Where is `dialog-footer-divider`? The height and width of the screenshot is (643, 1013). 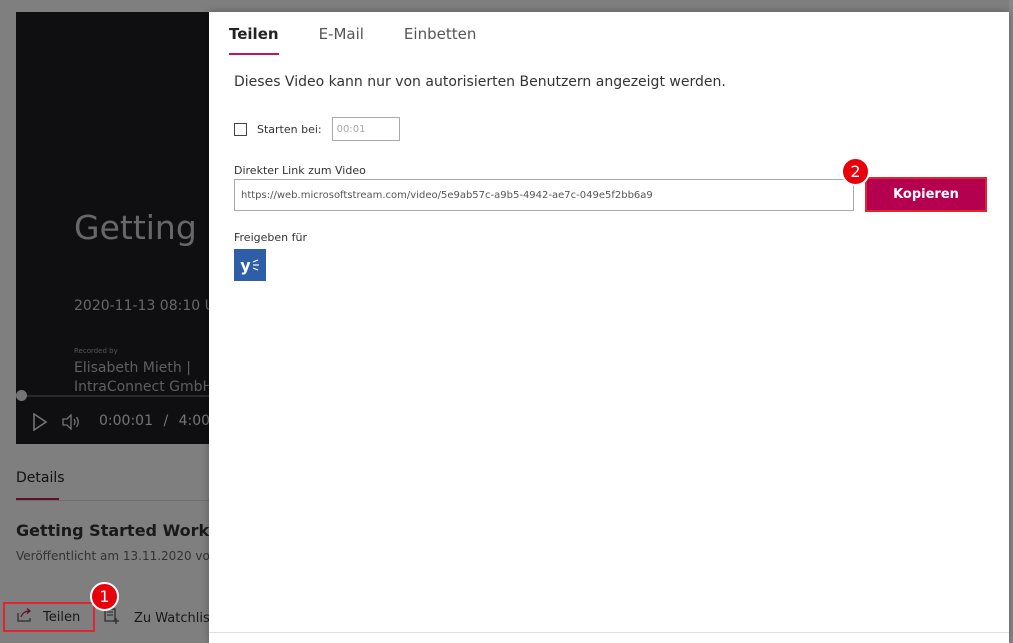 dialog-footer-divider is located at coordinates (609, 632).